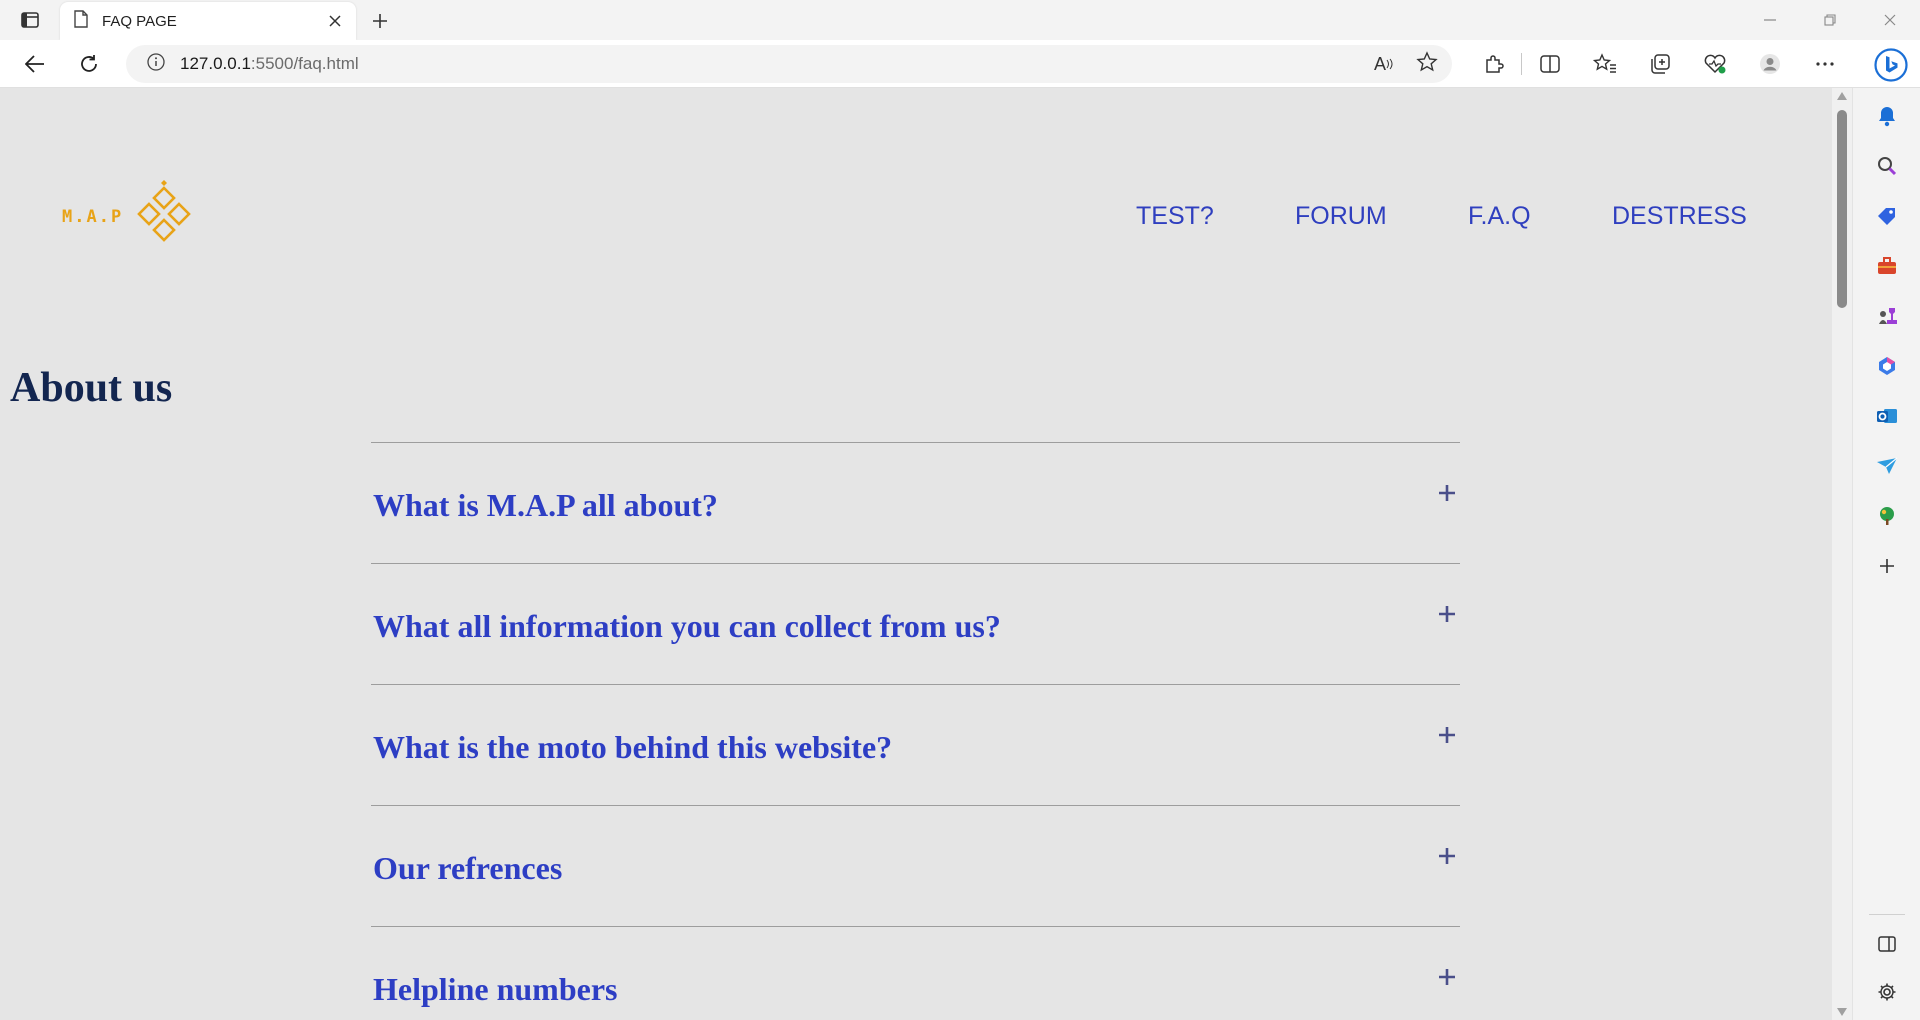 This screenshot has height=1020, width=1920. Describe the element at coordinates (1887, 266) in the screenshot. I see `tools-briefcase-icon` at that location.